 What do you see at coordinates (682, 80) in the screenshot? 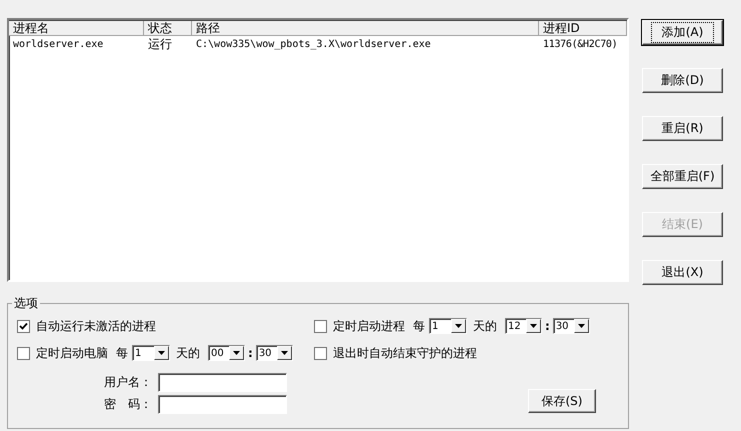
I see `action-button: 删除(D)` at bounding box center [682, 80].